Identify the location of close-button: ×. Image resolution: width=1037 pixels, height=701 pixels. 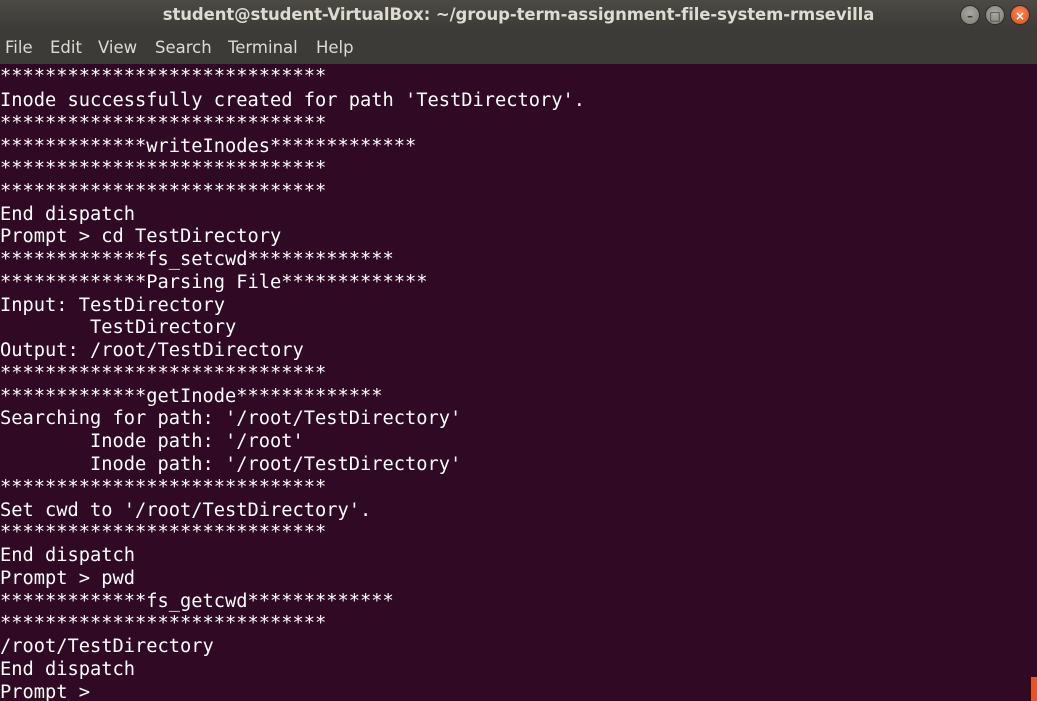
(1020, 15).